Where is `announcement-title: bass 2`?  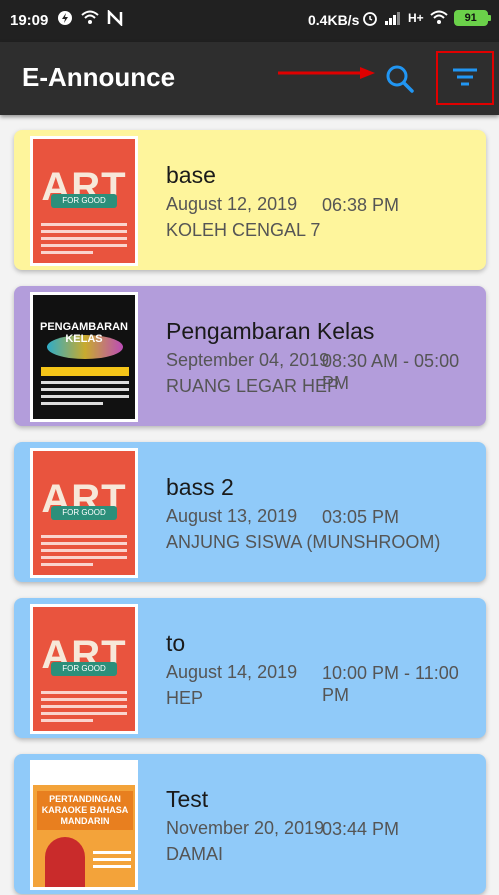
announcement-title: bass 2 is located at coordinates (200, 487).